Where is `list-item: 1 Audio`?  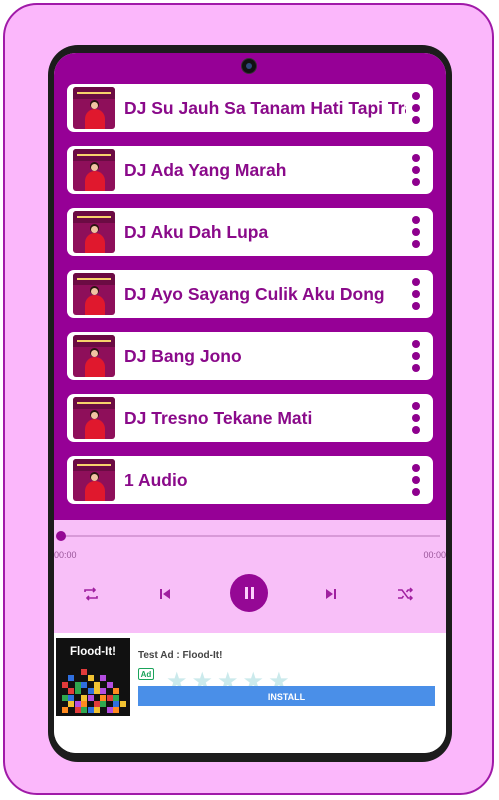
list-item: 1 Audio is located at coordinates (250, 480).